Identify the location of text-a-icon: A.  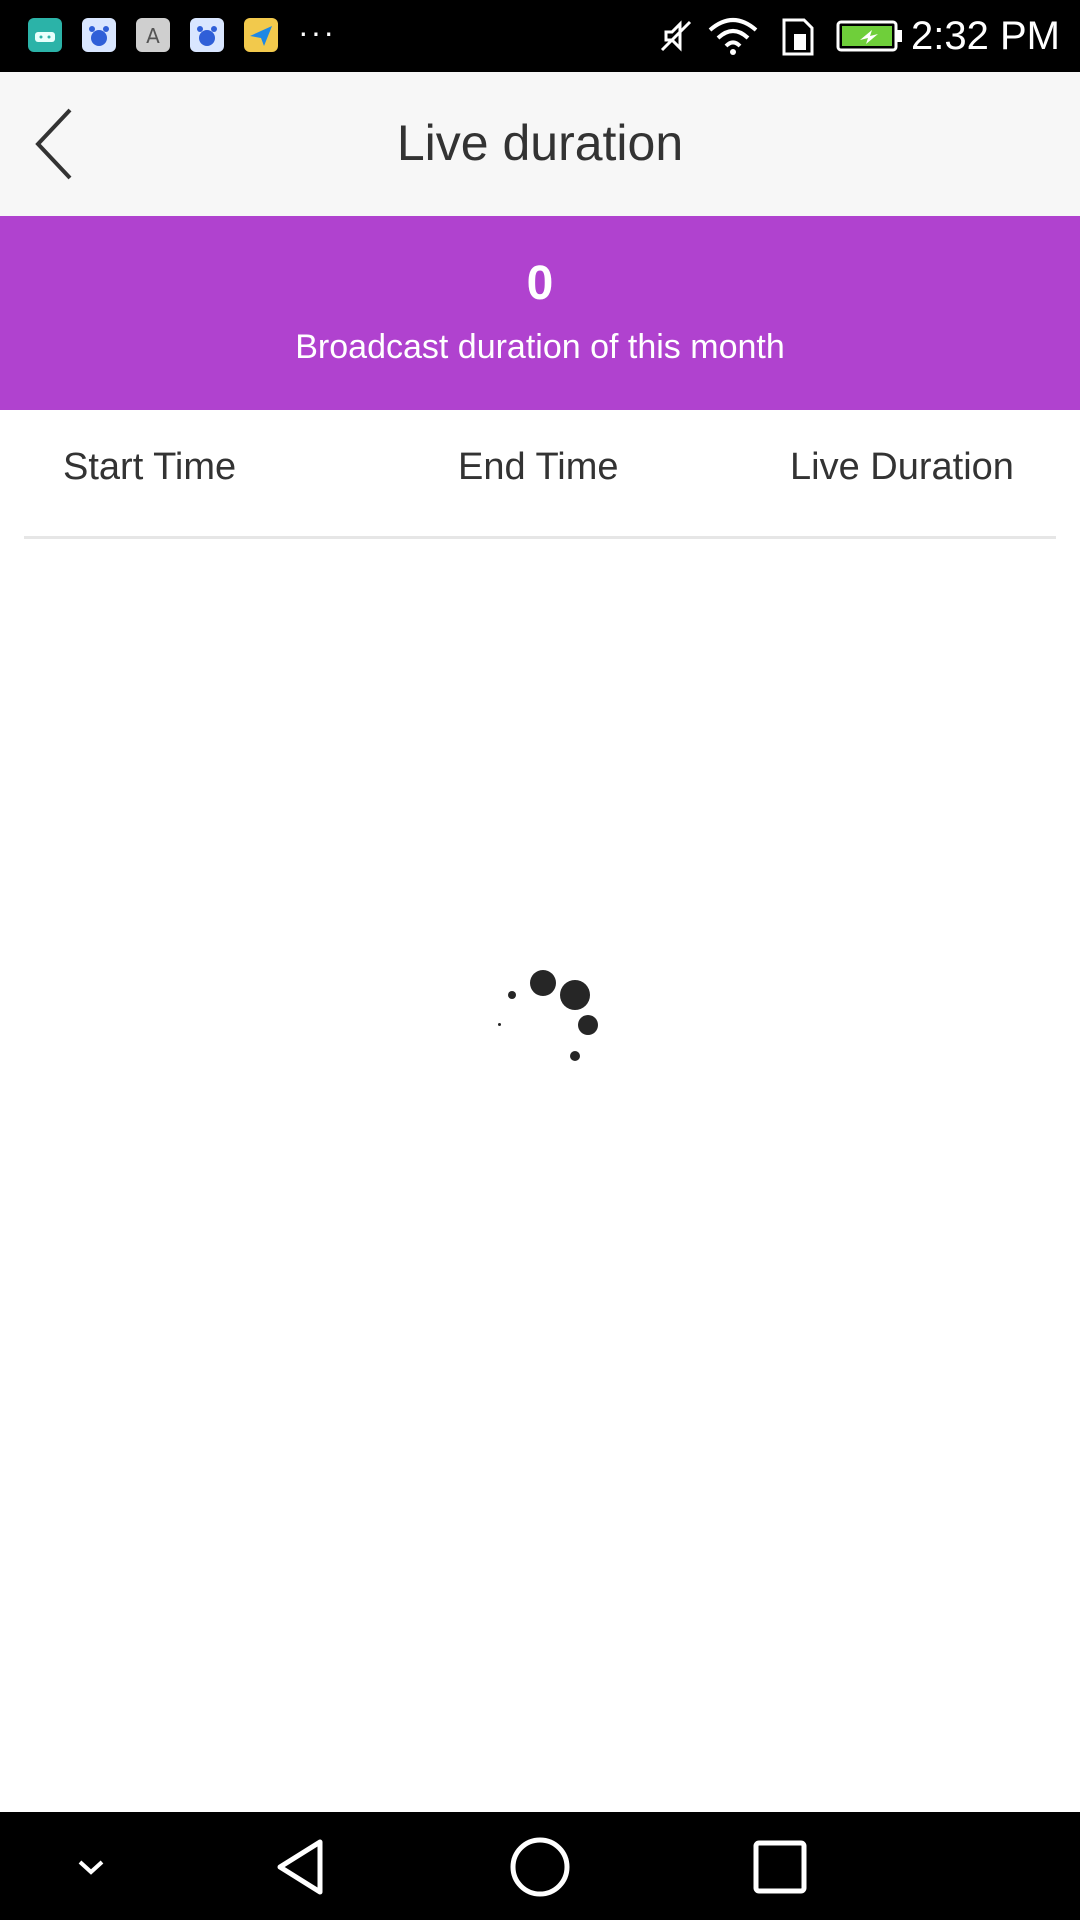
(153, 35).